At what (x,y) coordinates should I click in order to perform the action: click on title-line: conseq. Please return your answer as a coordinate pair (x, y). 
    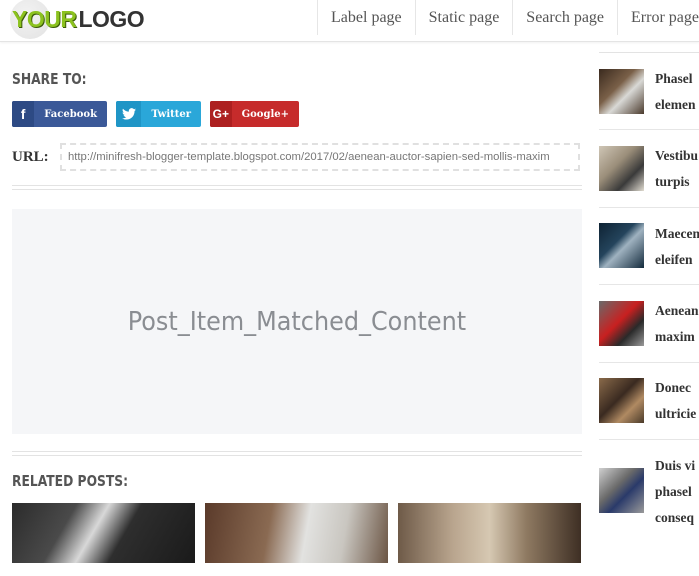
    Looking at the image, I should click on (675, 517).